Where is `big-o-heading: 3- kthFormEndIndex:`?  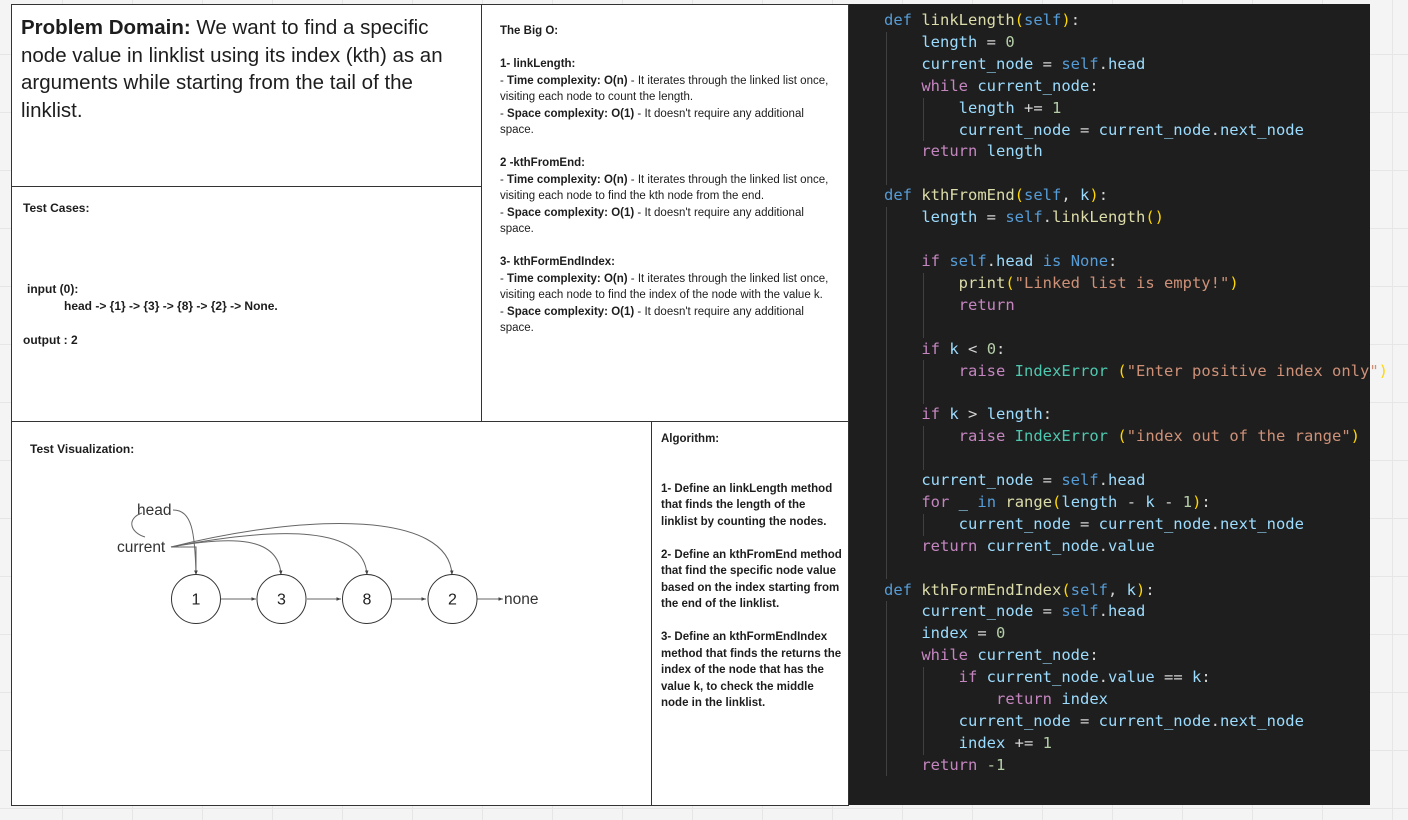
big-o-heading: 3- kthFormEndIndex: is located at coordinates (558, 262).